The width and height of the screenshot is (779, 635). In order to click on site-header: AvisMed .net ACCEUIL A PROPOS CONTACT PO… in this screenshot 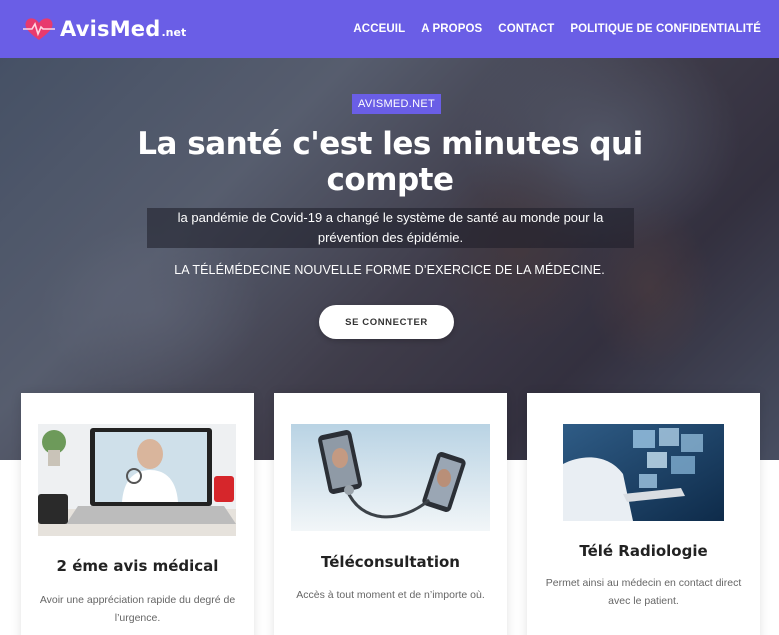, I will do `click(389, 29)`.